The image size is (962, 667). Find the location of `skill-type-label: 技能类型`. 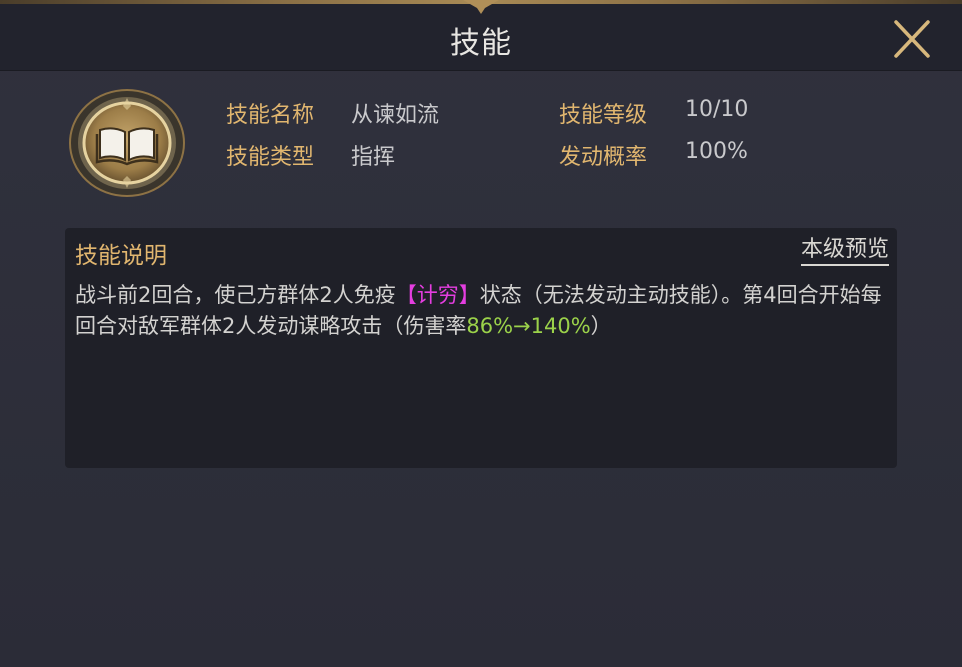

skill-type-label: 技能类型 is located at coordinates (270, 157).